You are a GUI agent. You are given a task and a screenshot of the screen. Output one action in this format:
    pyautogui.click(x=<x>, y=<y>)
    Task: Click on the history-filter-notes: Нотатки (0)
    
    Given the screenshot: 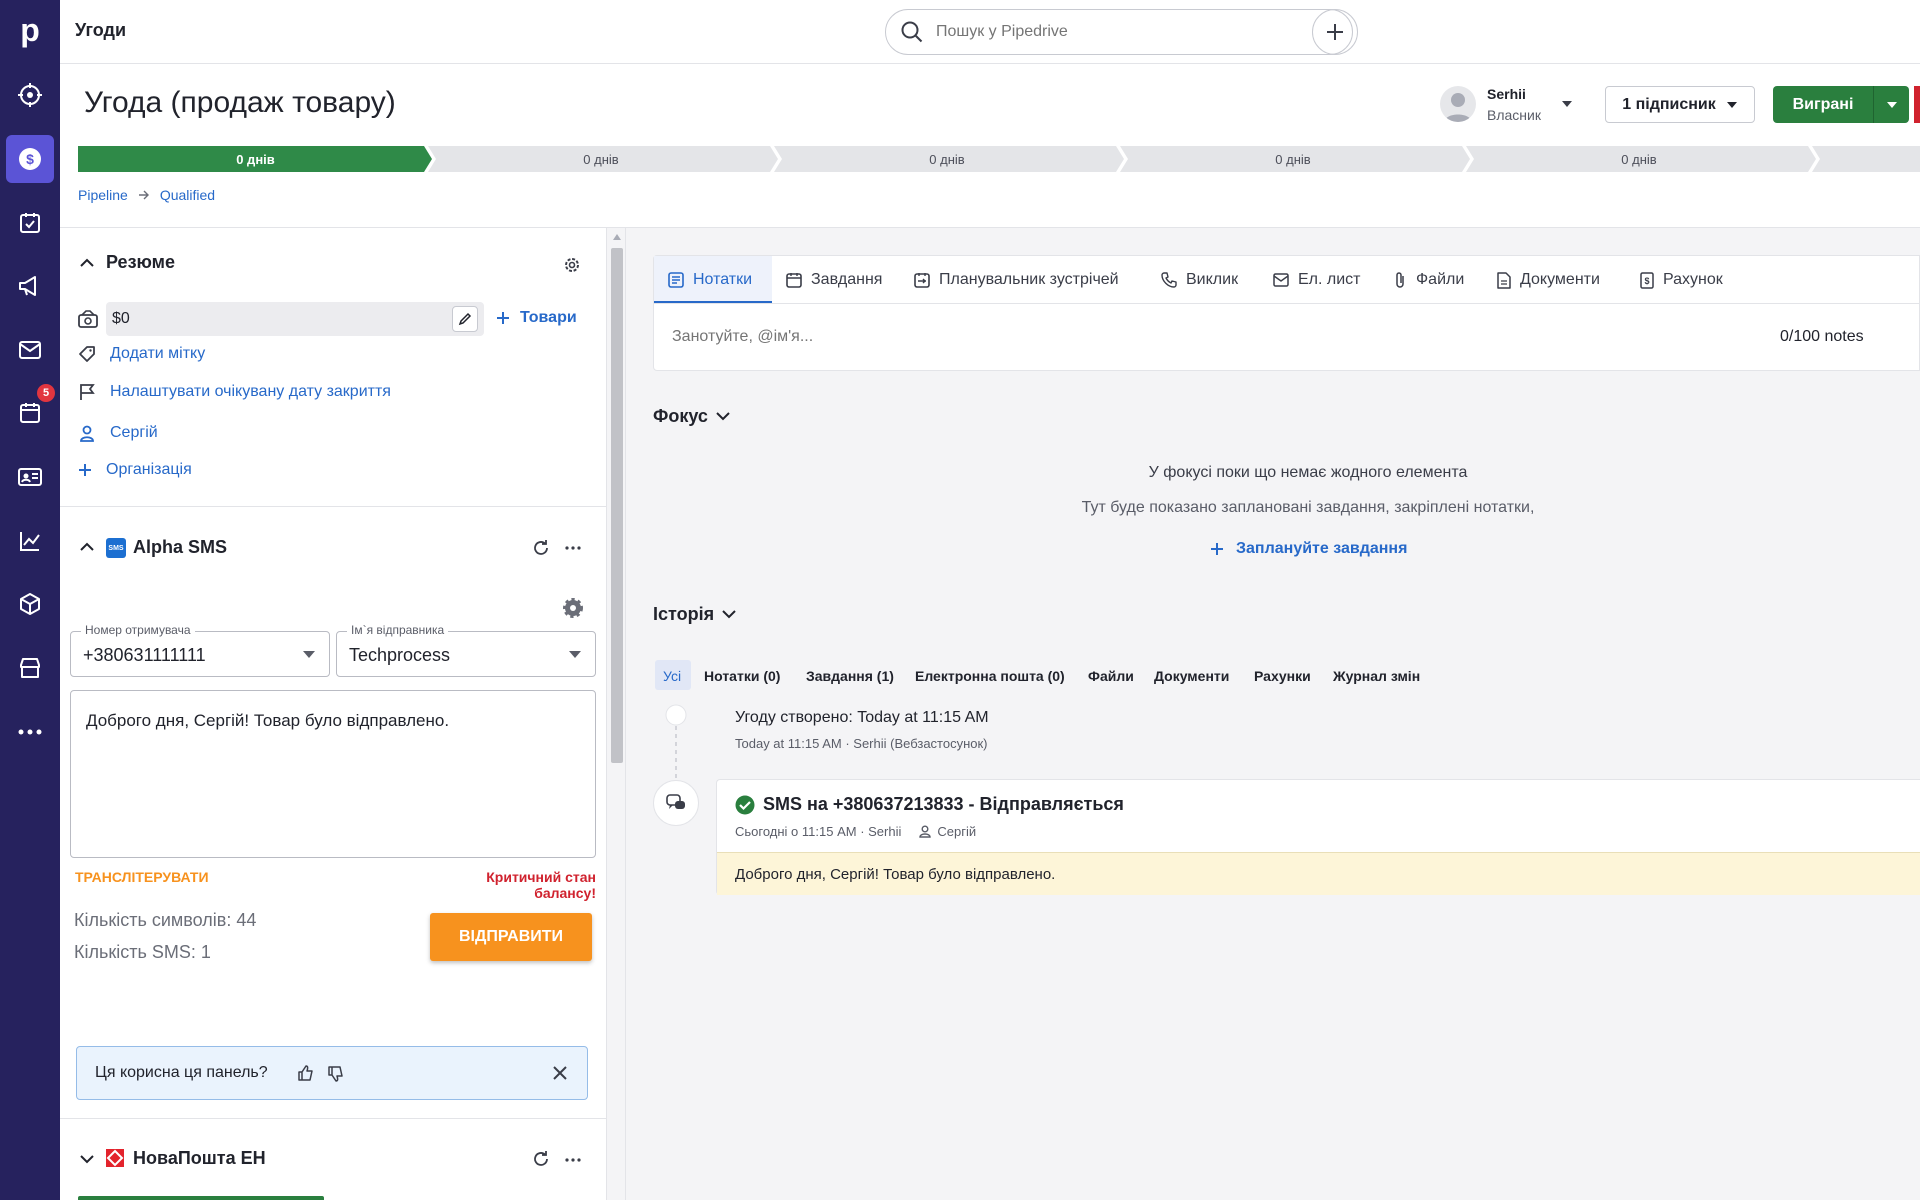 What is the action you would take?
    pyautogui.click(x=742, y=676)
    